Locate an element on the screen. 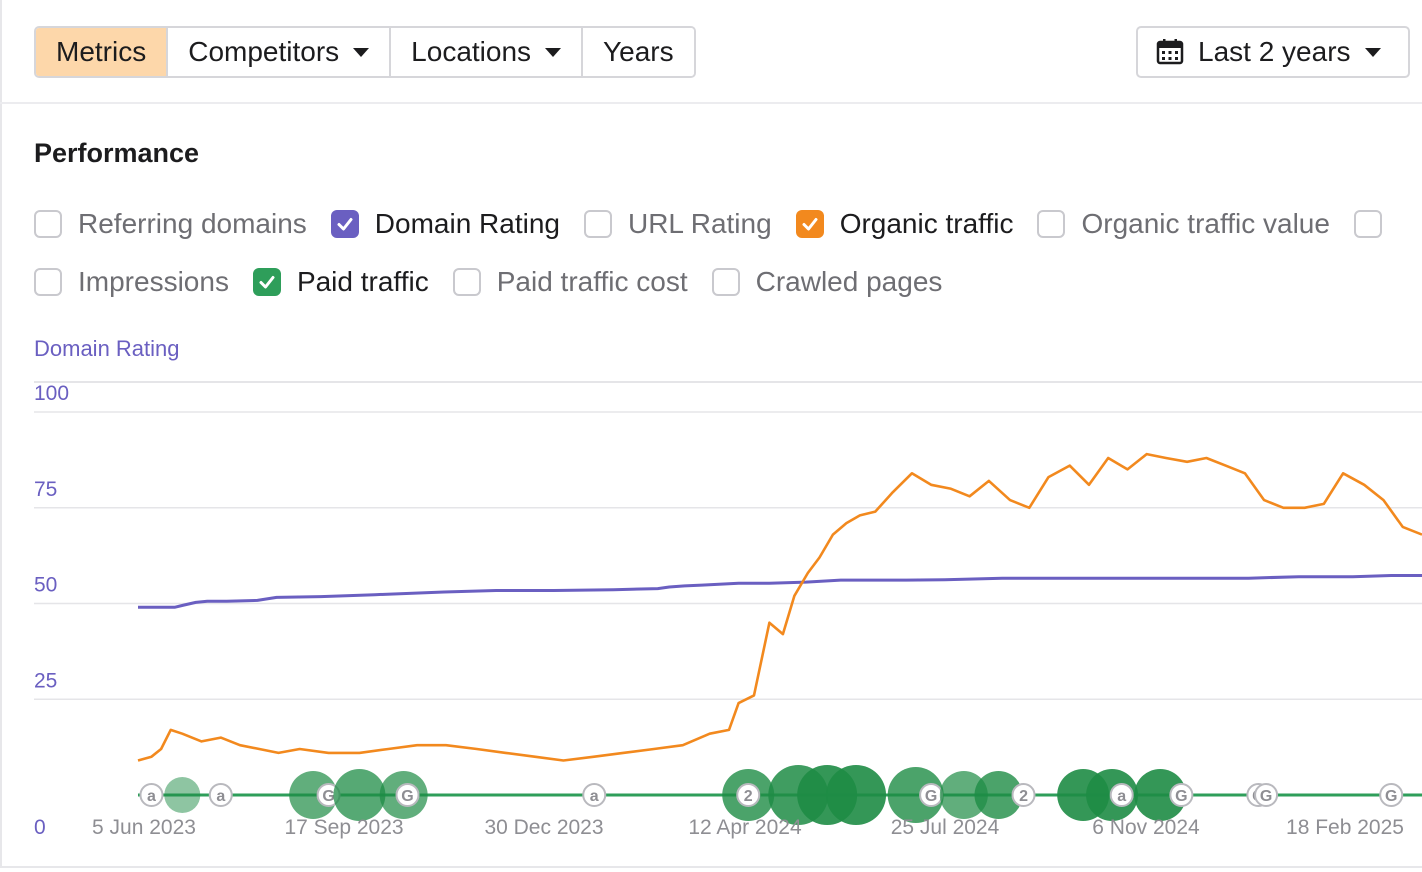  metric-toggle-domain-rating: Domain Rating is located at coordinates (445, 224).